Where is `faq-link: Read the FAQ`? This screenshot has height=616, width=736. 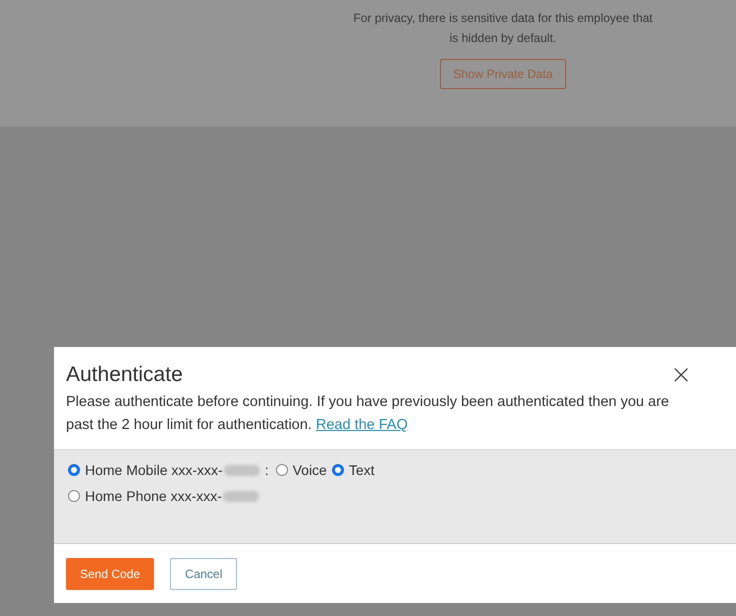 faq-link: Read the FAQ is located at coordinates (362, 425).